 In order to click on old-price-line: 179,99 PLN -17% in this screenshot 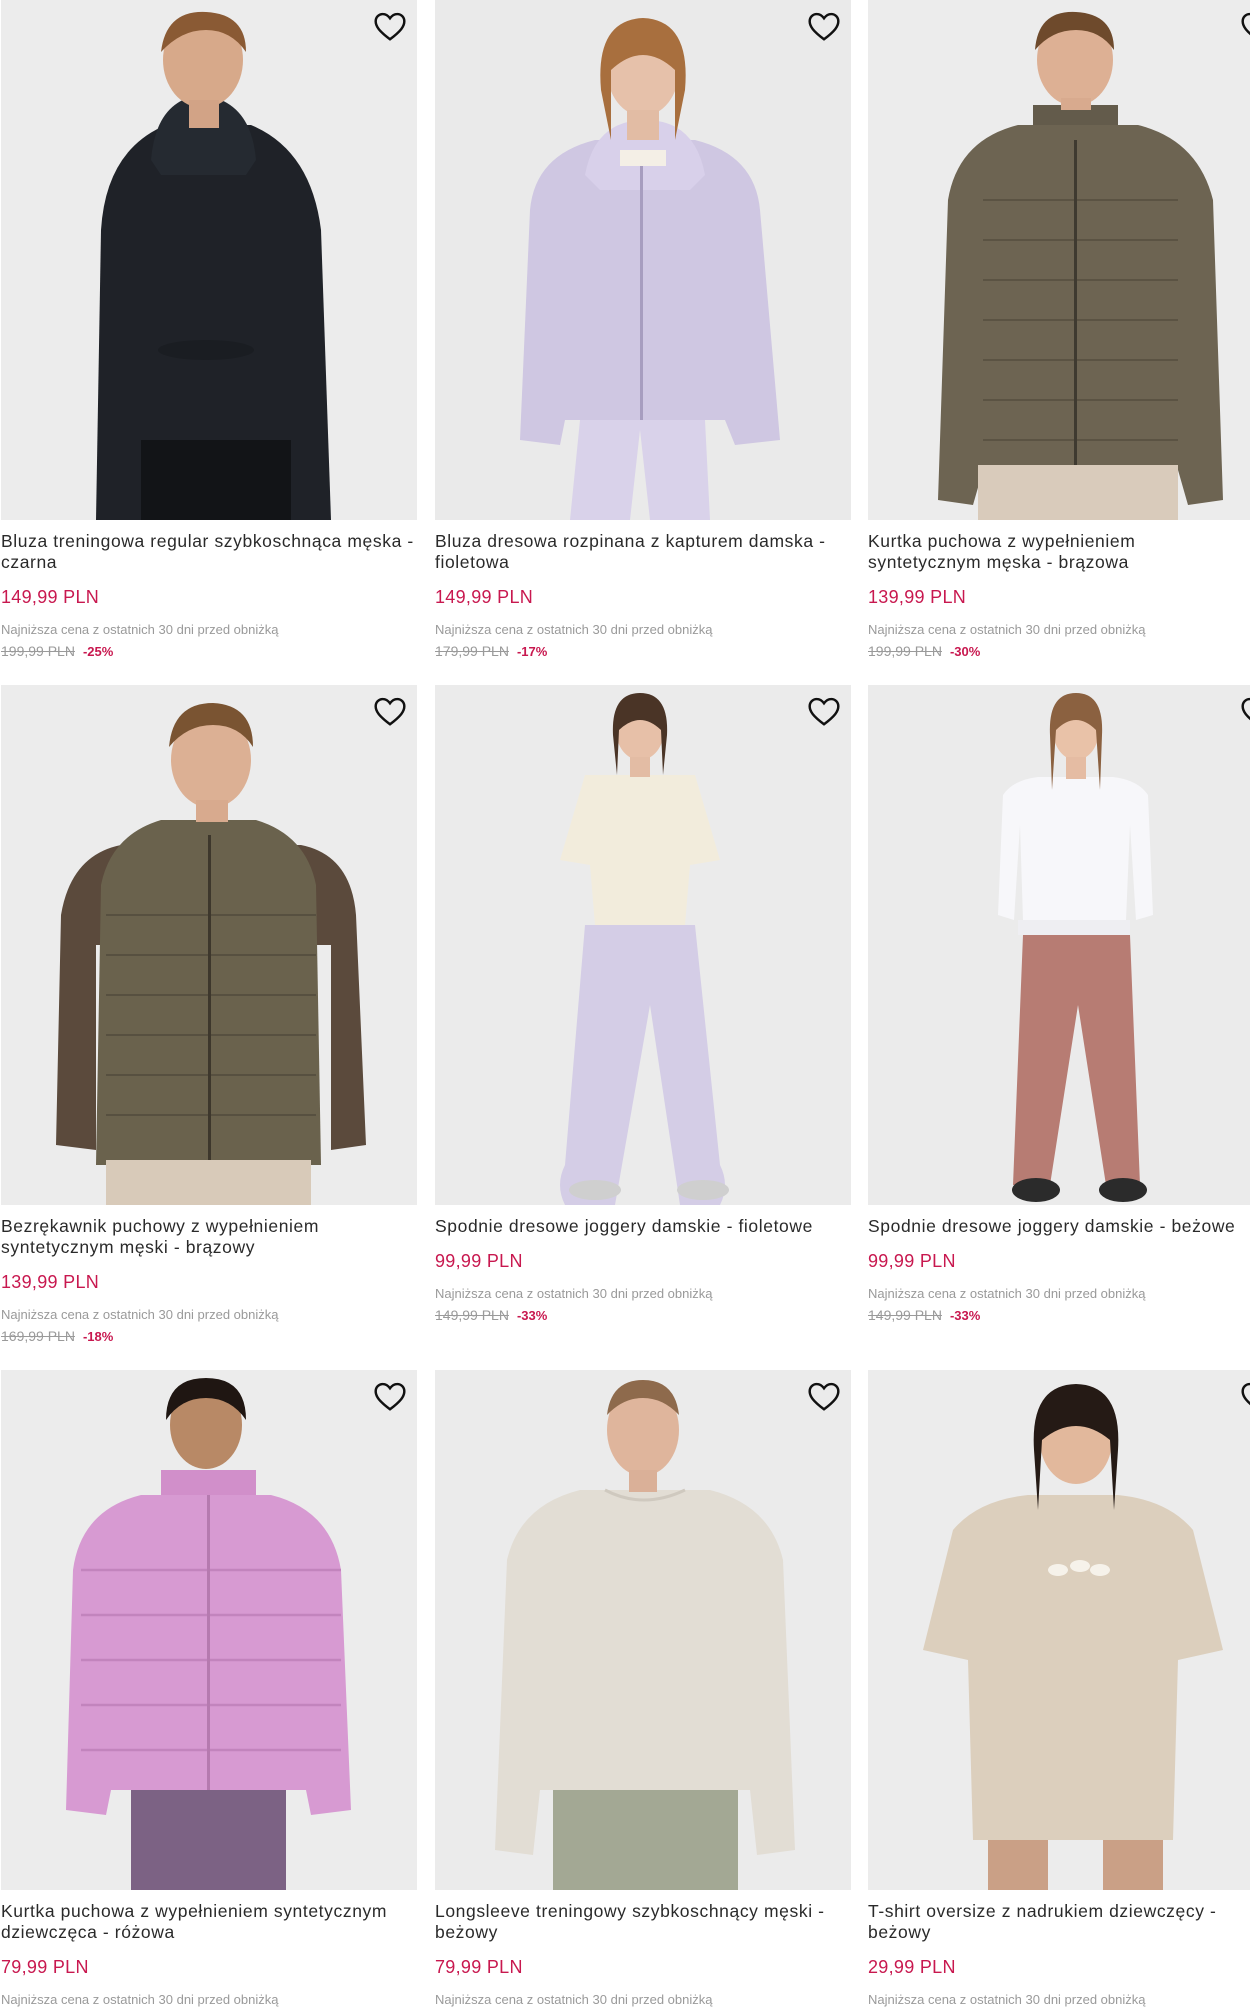, I will do `click(491, 651)`.